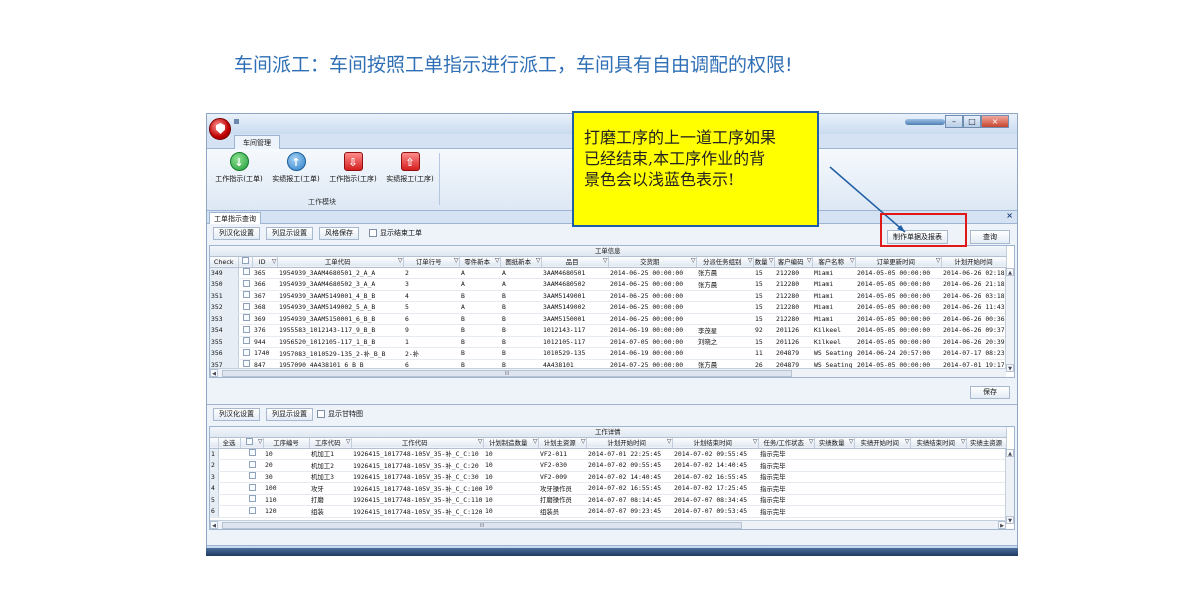 Image resolution: width=1200 pixels, height=601 pixels. Describe the element at coordinates (353, 168) in the screenshot. I see `work-instruction-process-button: ⇩ 工作指示(工序)` at that location.